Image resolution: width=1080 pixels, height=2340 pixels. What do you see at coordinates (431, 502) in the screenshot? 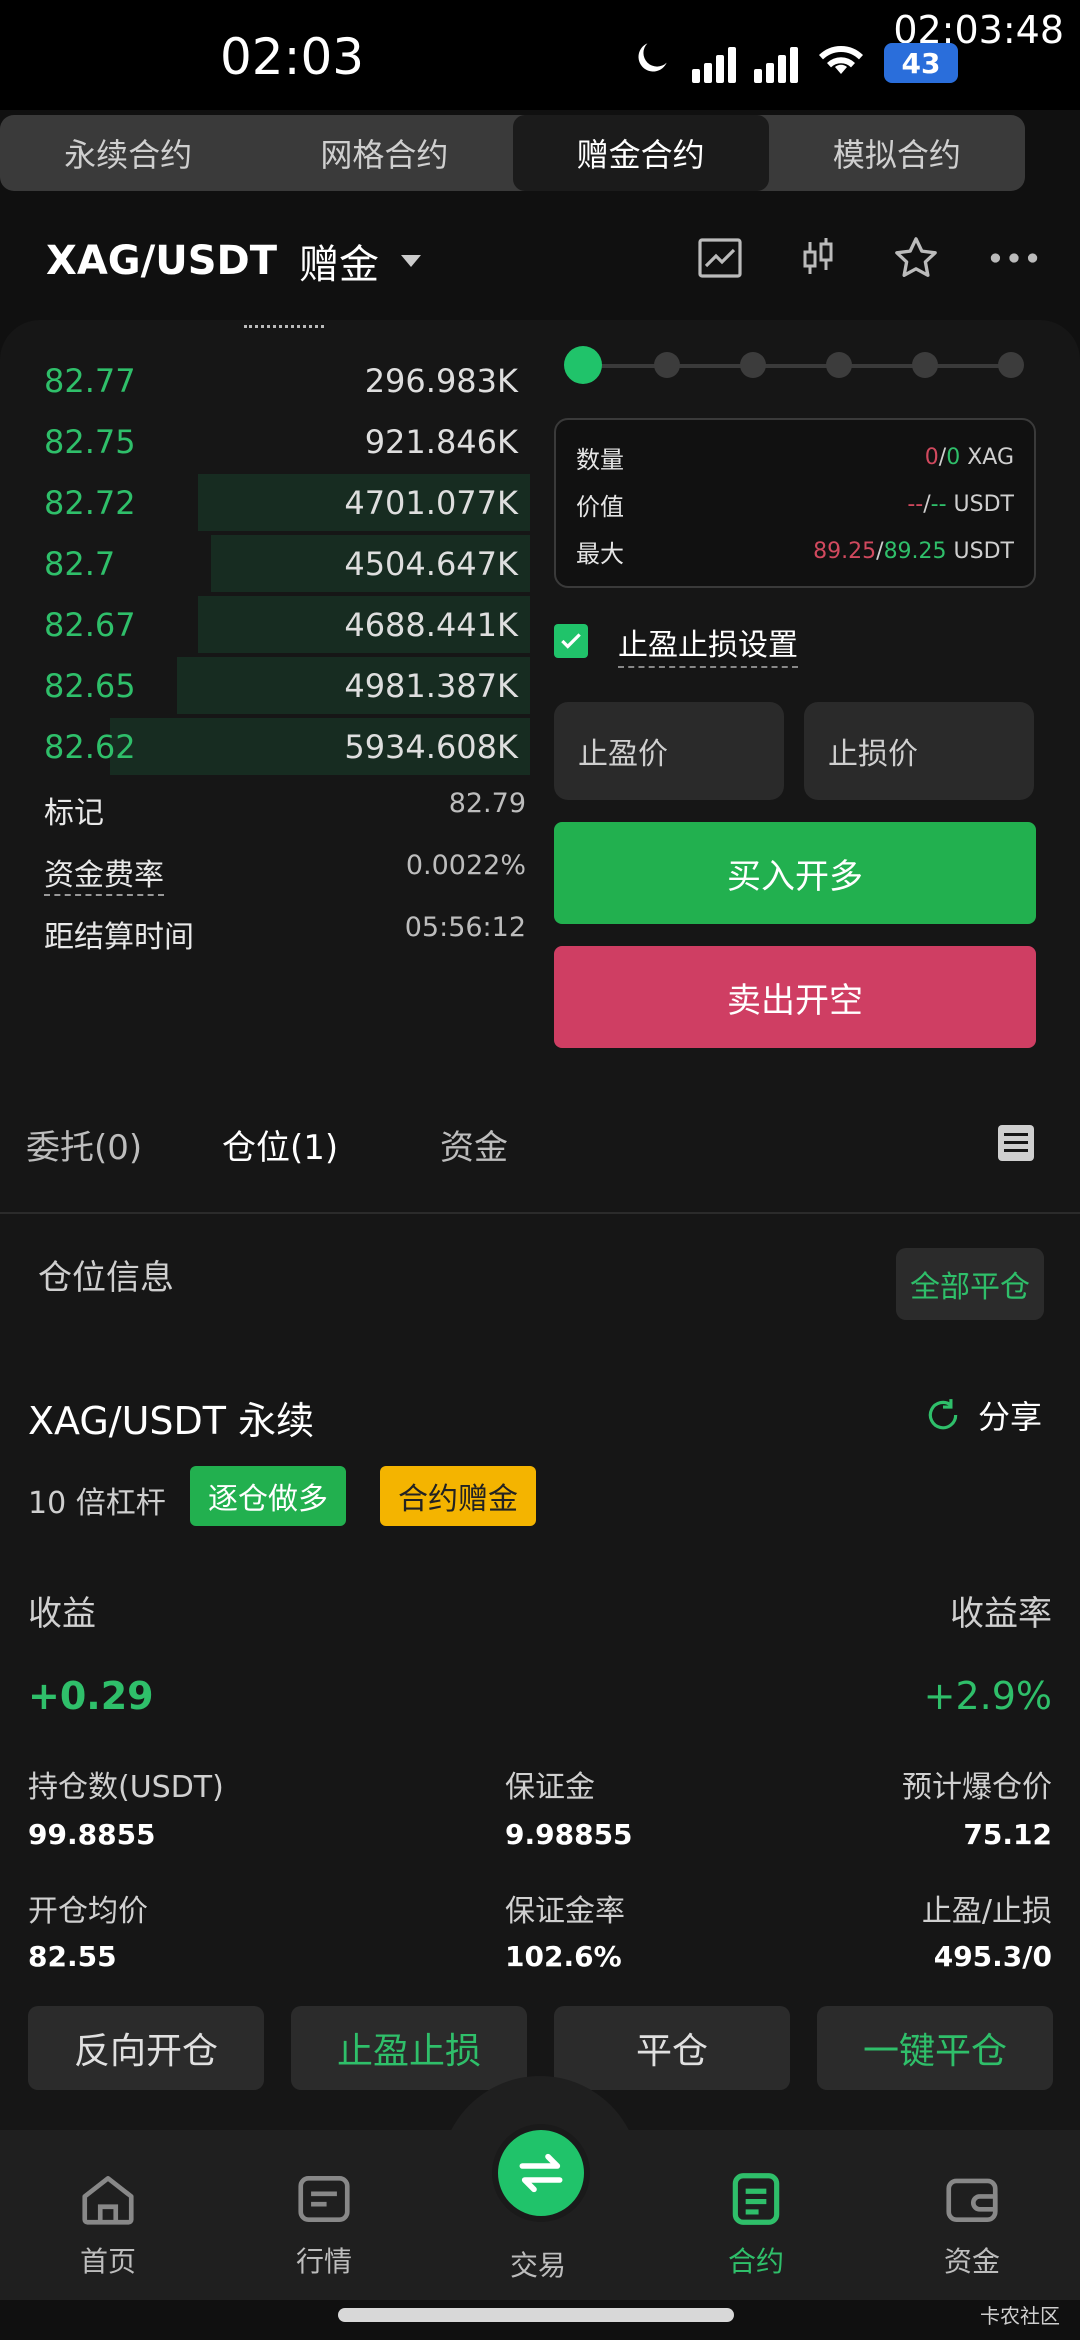
I see `book-qty: 4701.077K` at bounding box center [431, 502].